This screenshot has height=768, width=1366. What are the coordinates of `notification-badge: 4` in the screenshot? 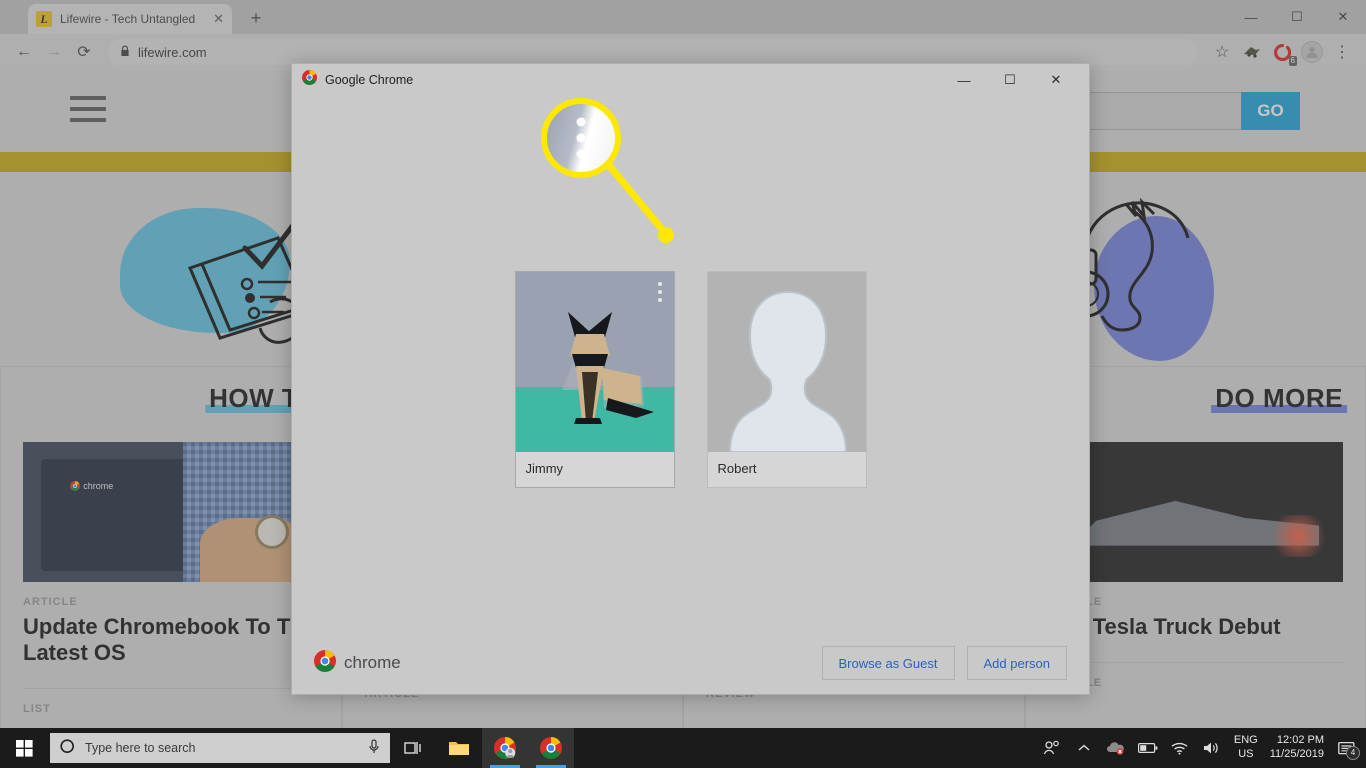 It's located at (1353, 752).